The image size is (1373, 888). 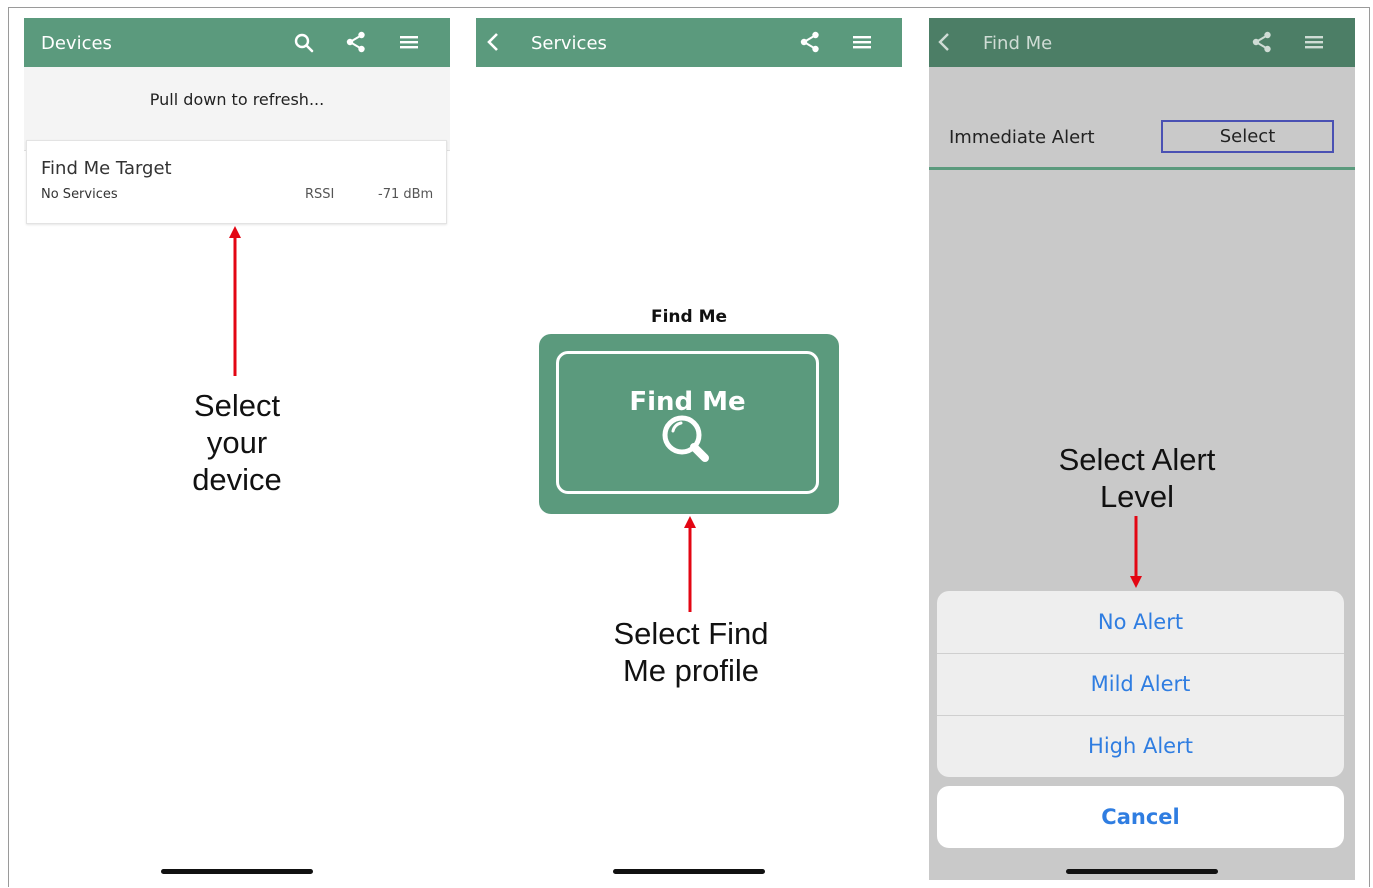 I want to click on devices-app-bar: Devices, so click(x=237, y=42).